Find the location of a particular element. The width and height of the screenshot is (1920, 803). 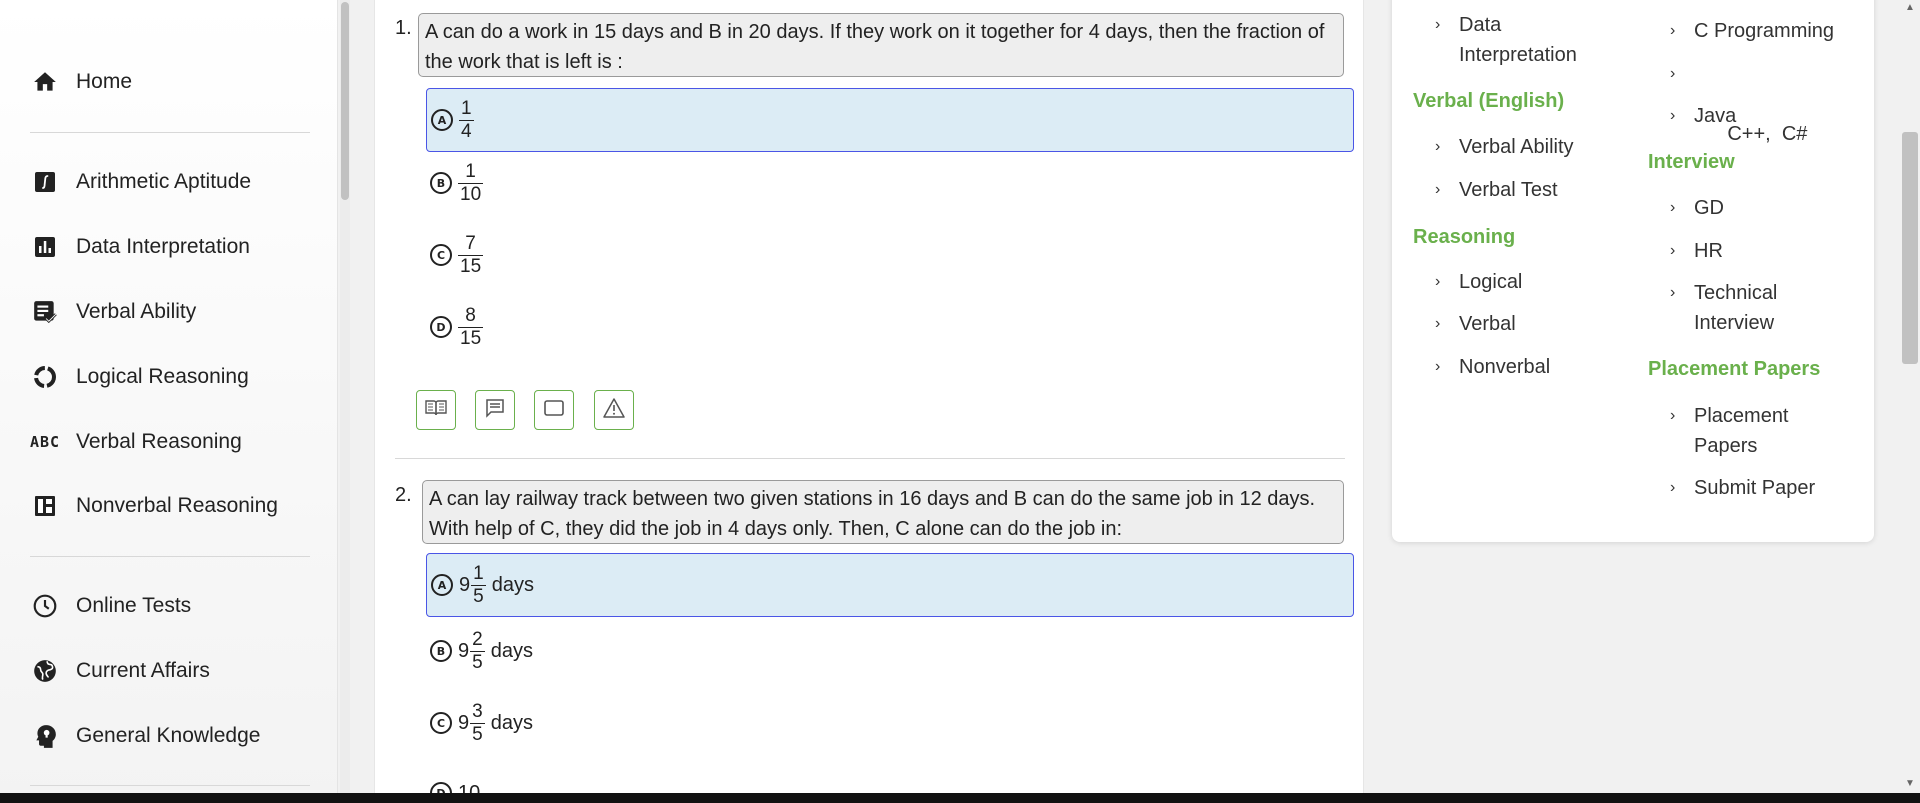

option-letter-icon: B is located at coordinates (441, 651).